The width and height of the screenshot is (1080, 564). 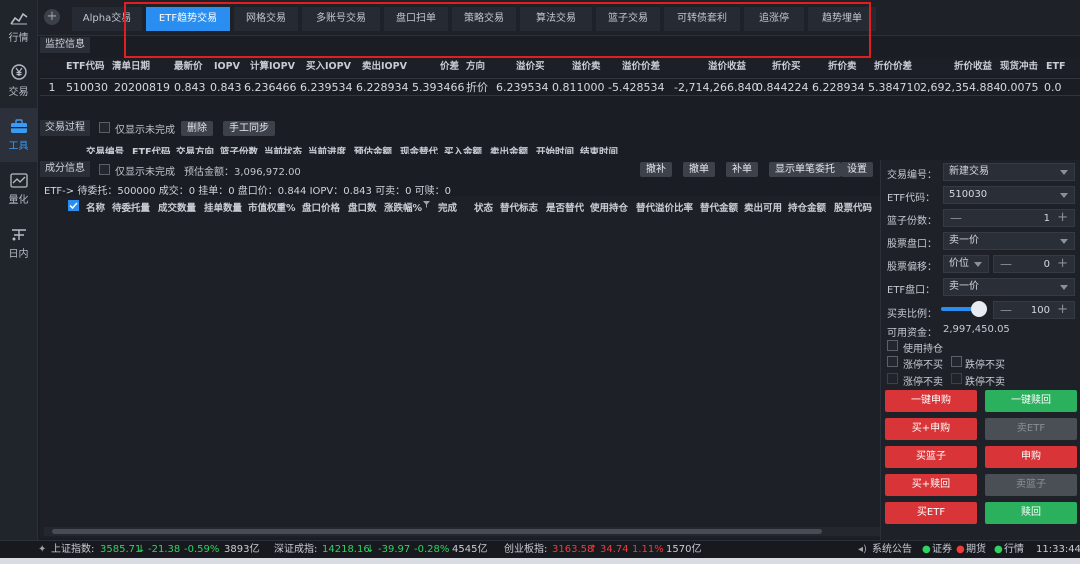 I want to click on tab-convertible: 可转债套利, so click(x=702, y=19).